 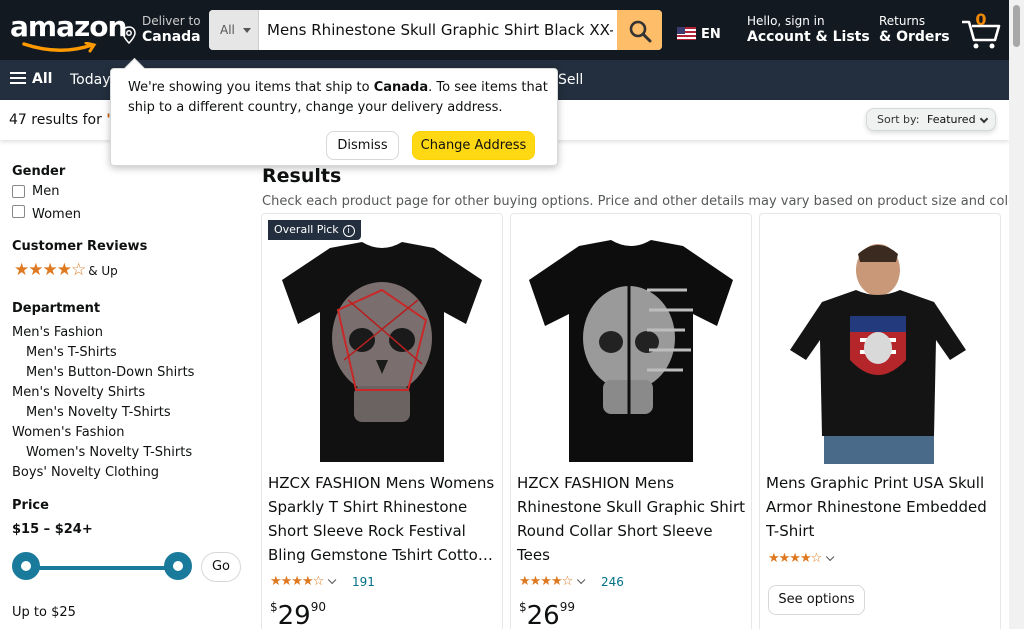 I want to click on dismiss-button: Dismiss, so click(x=362, y=145).